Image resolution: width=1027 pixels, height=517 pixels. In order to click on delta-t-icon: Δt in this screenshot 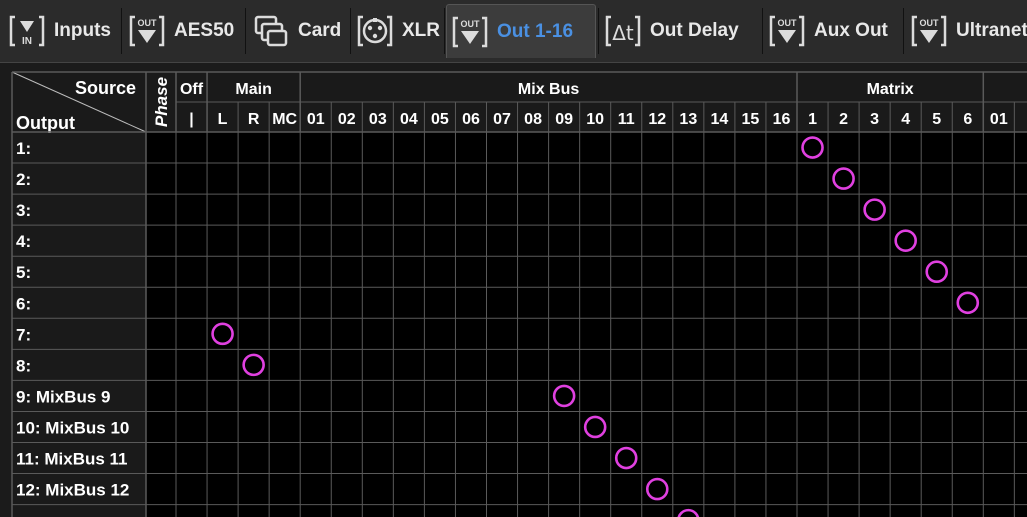, I will do `click(623, 31)`.